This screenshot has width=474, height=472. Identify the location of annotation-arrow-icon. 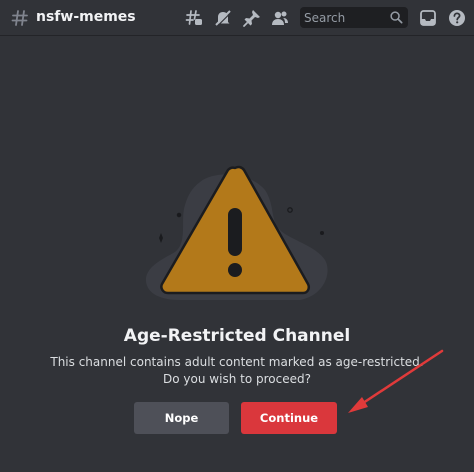
(396, 381).